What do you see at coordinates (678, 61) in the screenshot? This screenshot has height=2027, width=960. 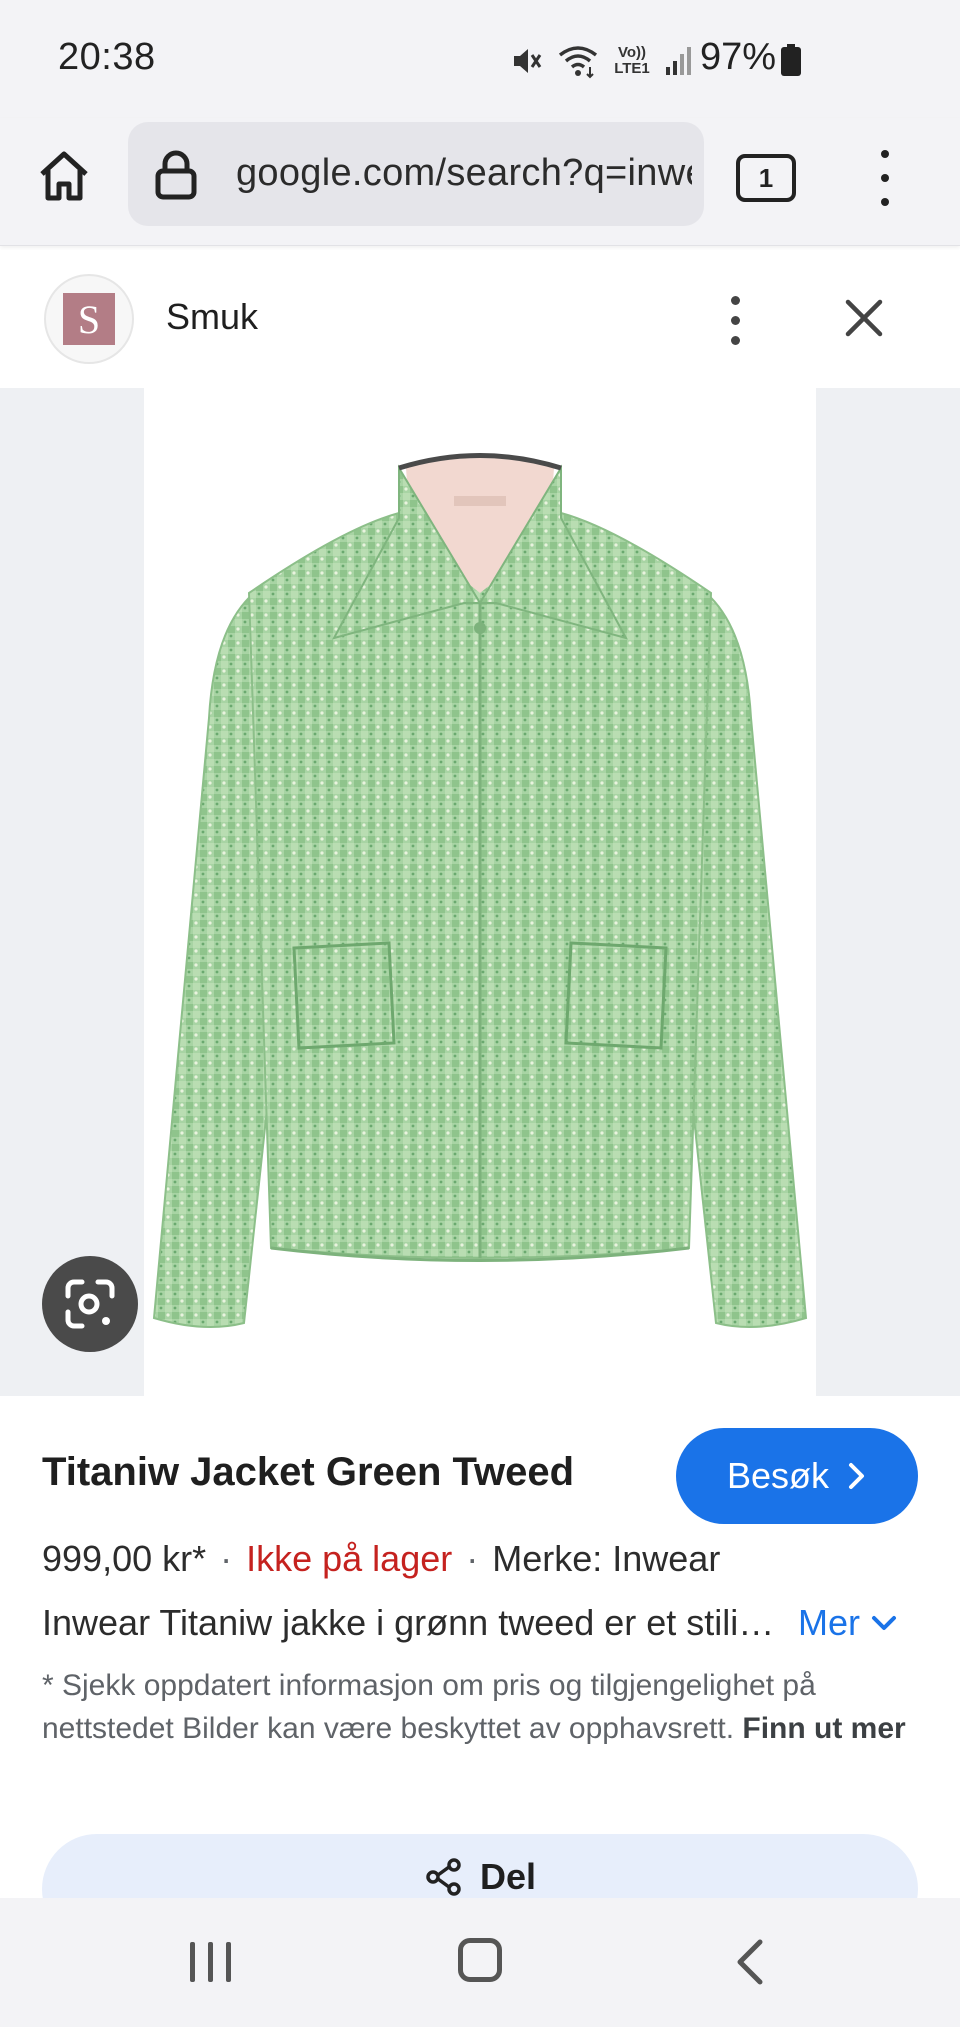 I see `signal-icon` at bounding box center [678, 61].